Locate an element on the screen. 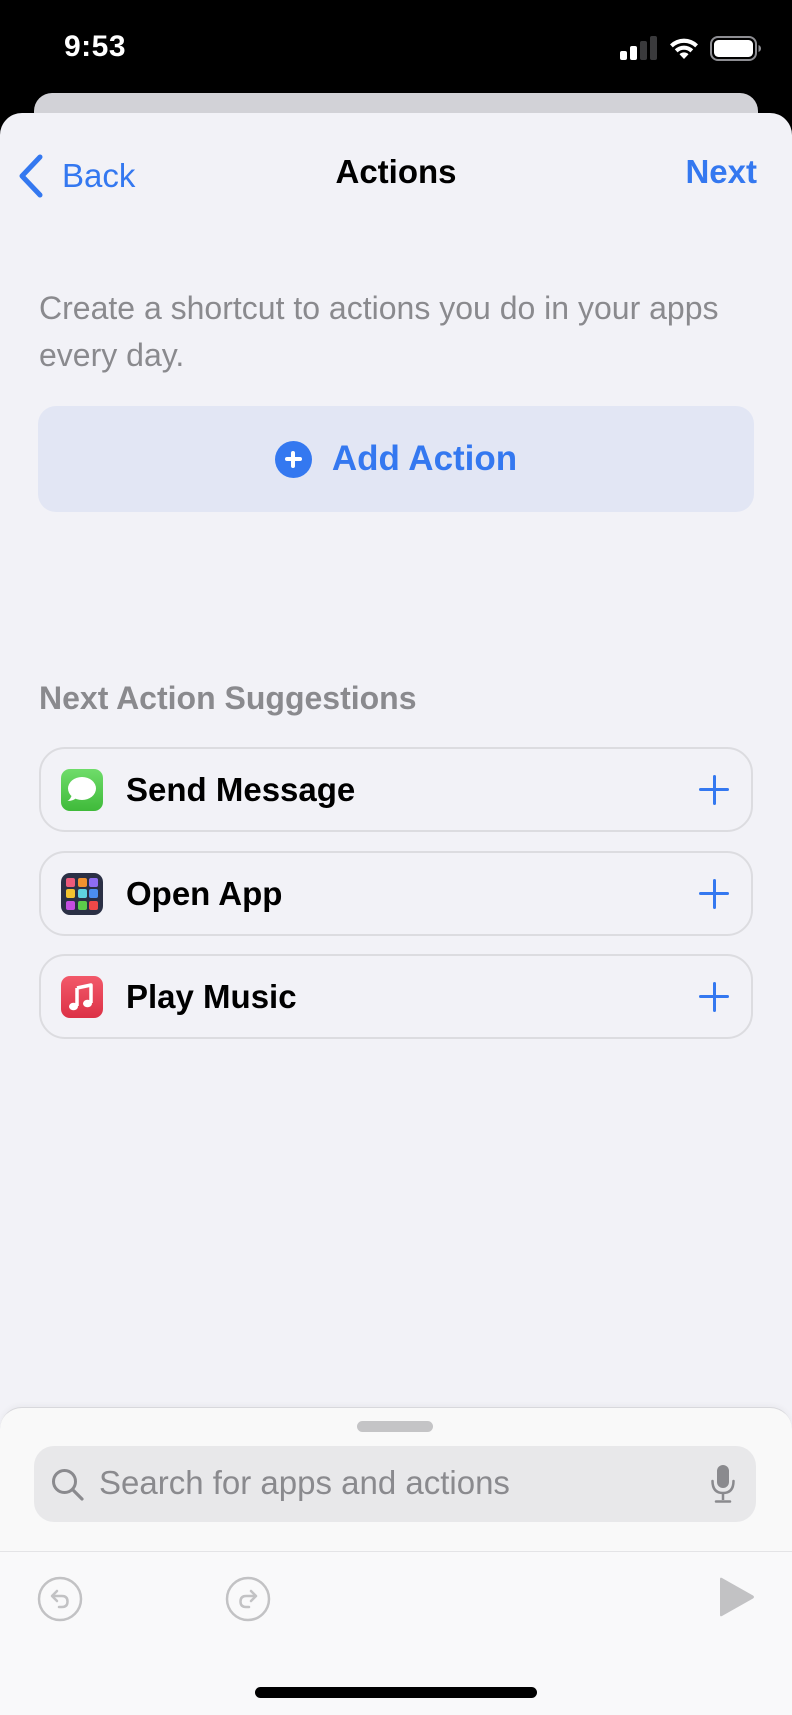  sheet-grabber is located at coordinates (395, 1426).